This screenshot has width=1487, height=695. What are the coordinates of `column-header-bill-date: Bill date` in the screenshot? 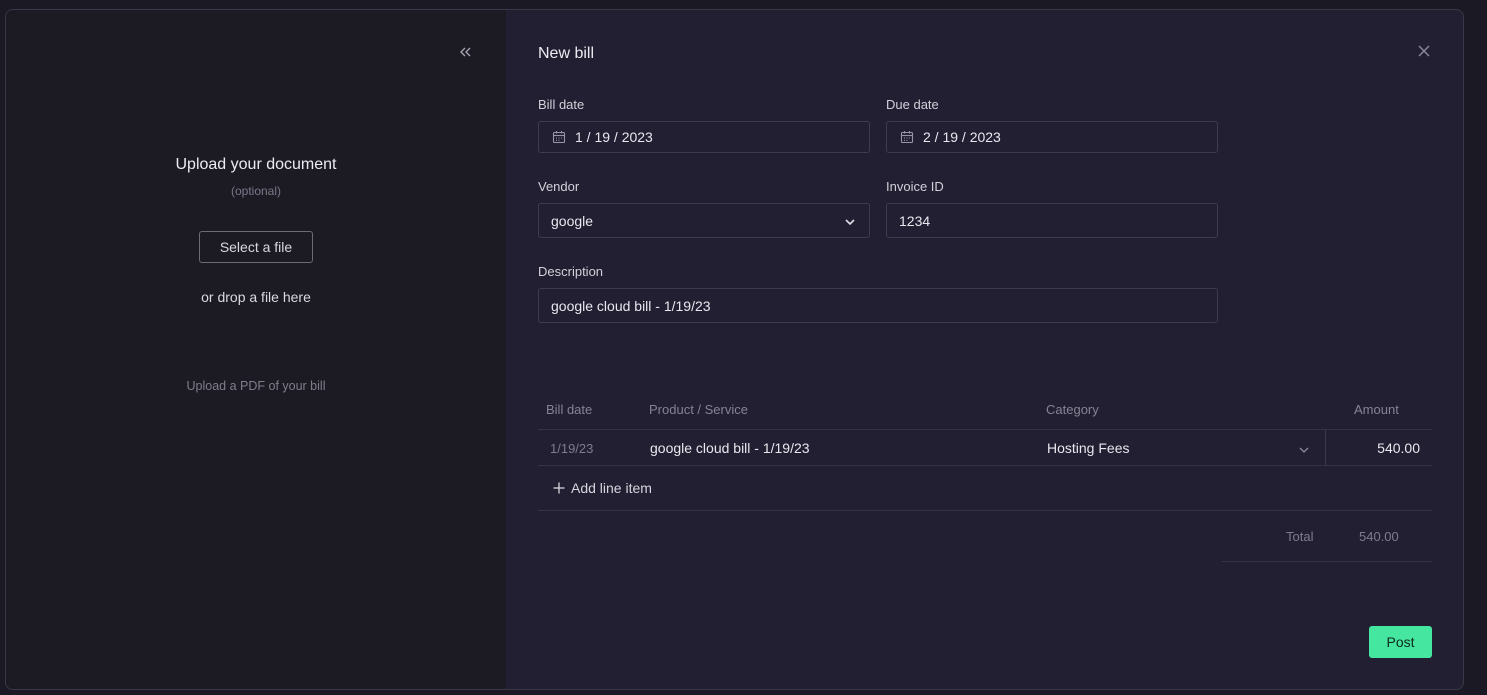 It's located at (569, 409).